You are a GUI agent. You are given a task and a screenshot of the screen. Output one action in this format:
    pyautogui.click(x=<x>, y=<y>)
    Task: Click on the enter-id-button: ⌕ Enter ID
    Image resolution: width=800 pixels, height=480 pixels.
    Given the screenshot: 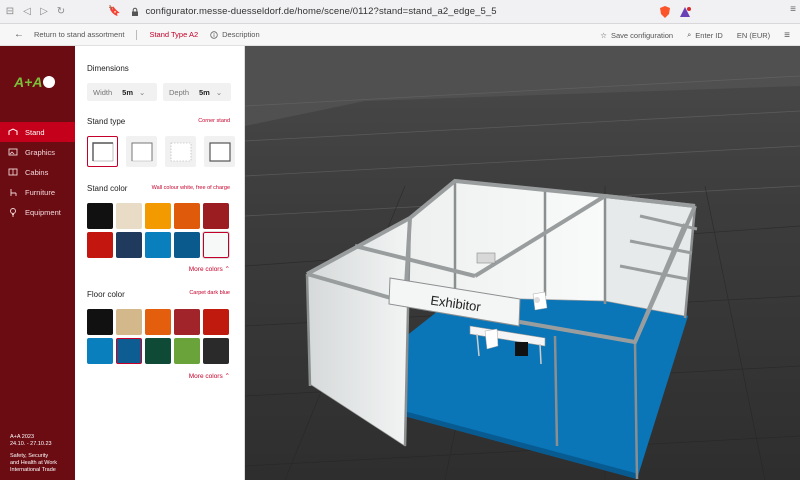 What is the action you would take?
    pyautogui.click(x=705, y=35)
    